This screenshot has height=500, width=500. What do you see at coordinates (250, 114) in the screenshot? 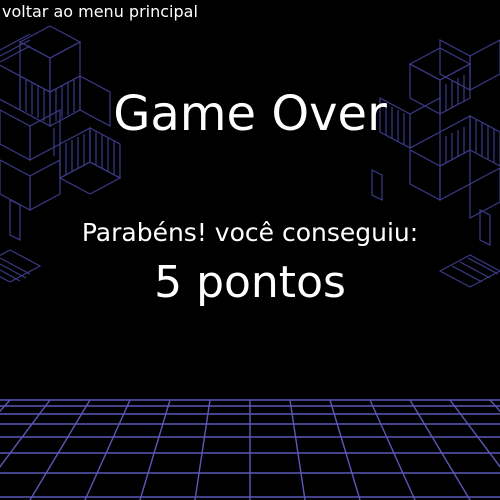
I see `game-over-title: Game Over` at bounding box center [250, 114].